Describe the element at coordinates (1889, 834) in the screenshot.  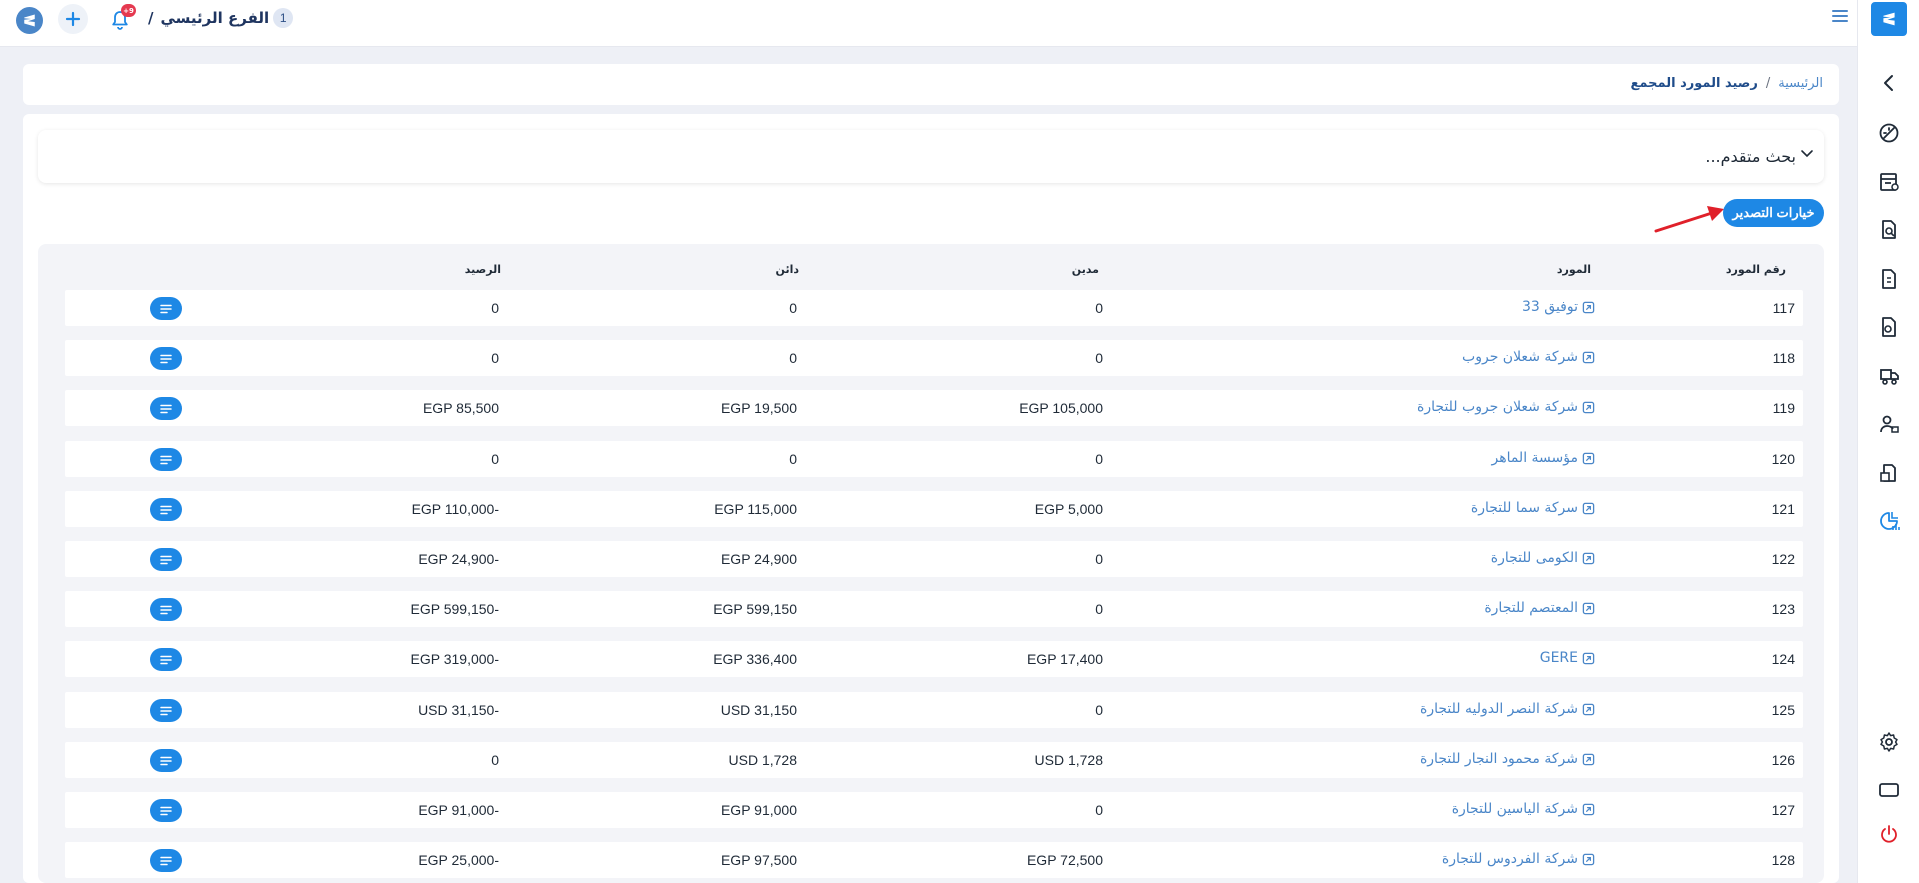
I see `power-logout-icon` at that location.